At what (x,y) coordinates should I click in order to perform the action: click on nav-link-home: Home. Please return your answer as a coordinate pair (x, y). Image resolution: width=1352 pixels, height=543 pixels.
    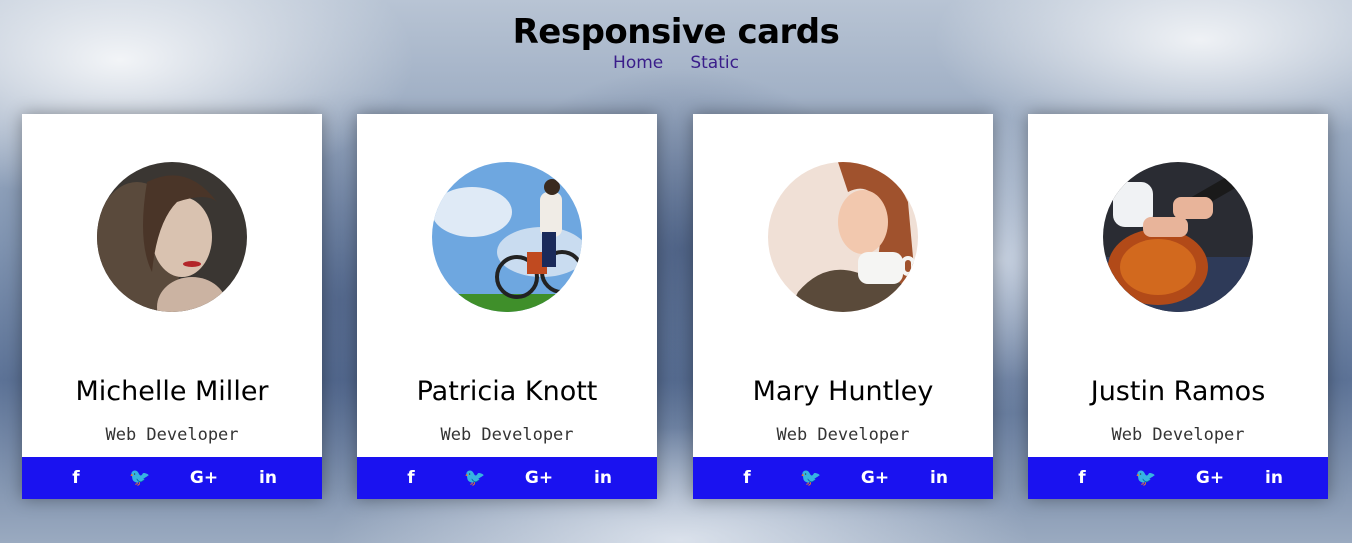
    Looking at the image, I should click on (638, 63).